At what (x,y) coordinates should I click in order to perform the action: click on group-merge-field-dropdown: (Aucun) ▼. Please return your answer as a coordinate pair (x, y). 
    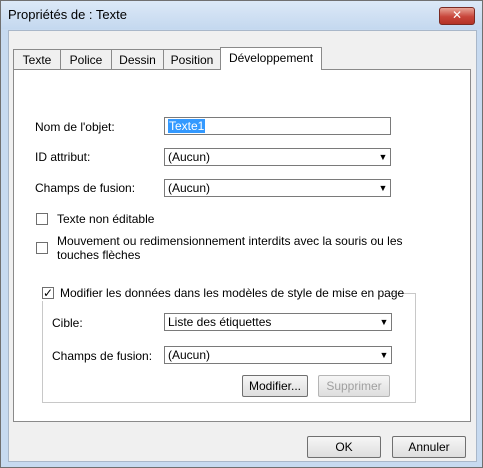
    Looking at the image, I should click on (278, 355).